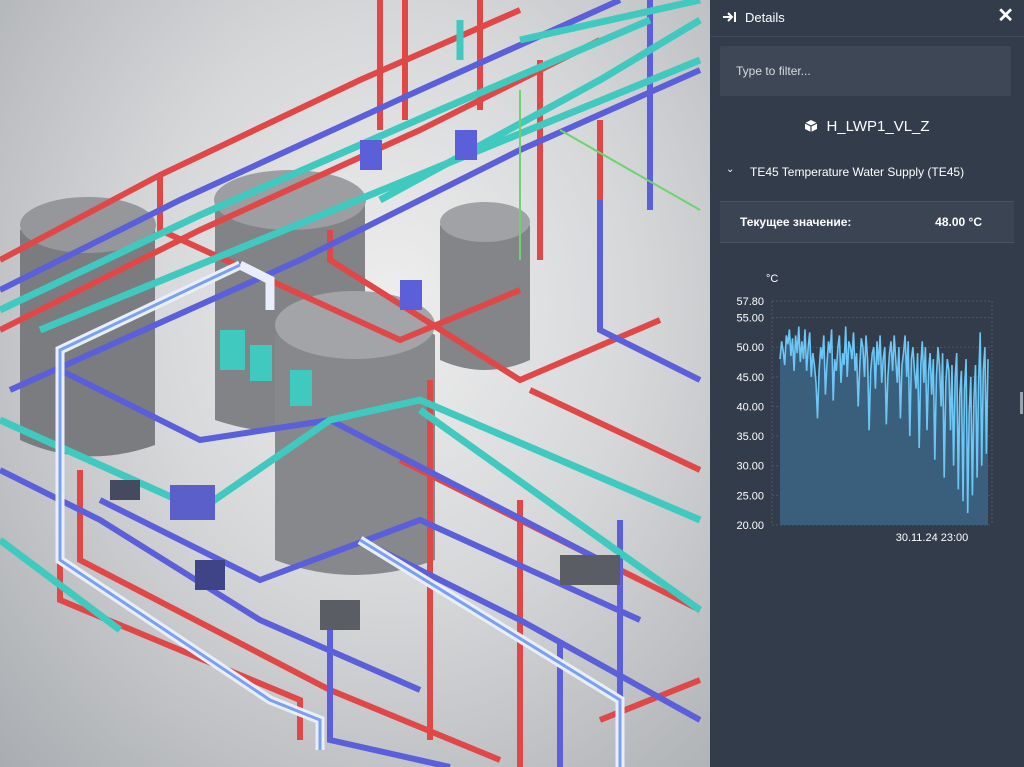 This screenshot has height=767, width=1024. I want to click on object-title: H_LWP1_VL_Z, so click(867, 127).